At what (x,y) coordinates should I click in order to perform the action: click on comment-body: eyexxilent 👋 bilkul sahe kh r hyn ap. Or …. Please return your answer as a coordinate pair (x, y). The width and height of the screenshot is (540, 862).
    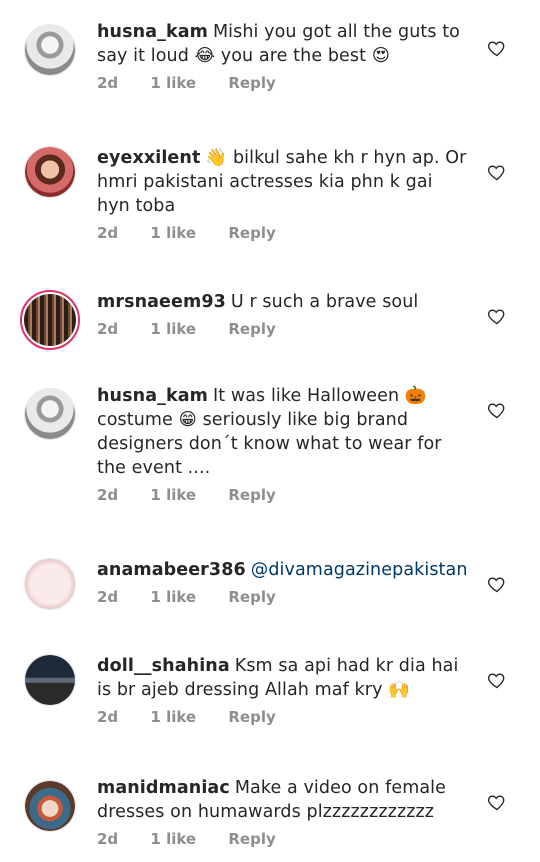
    Looking at the image, I should click on (283, 194).